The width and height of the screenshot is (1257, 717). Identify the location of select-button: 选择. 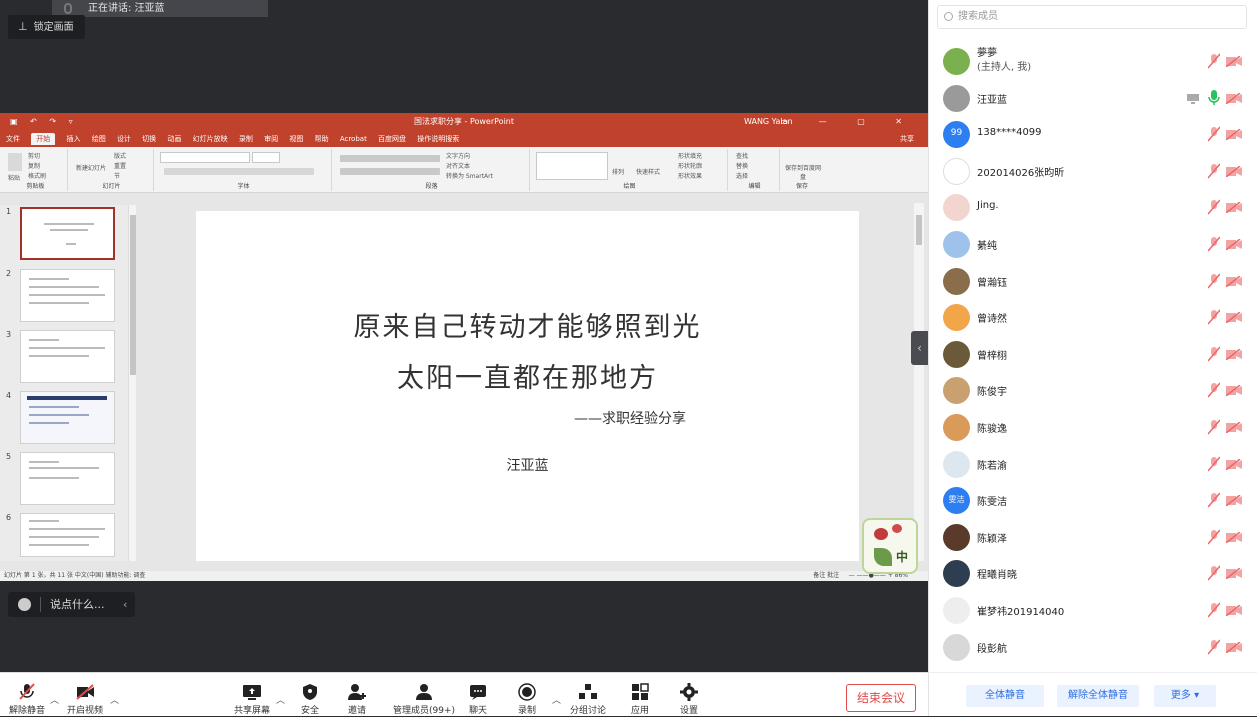
(742, 175).